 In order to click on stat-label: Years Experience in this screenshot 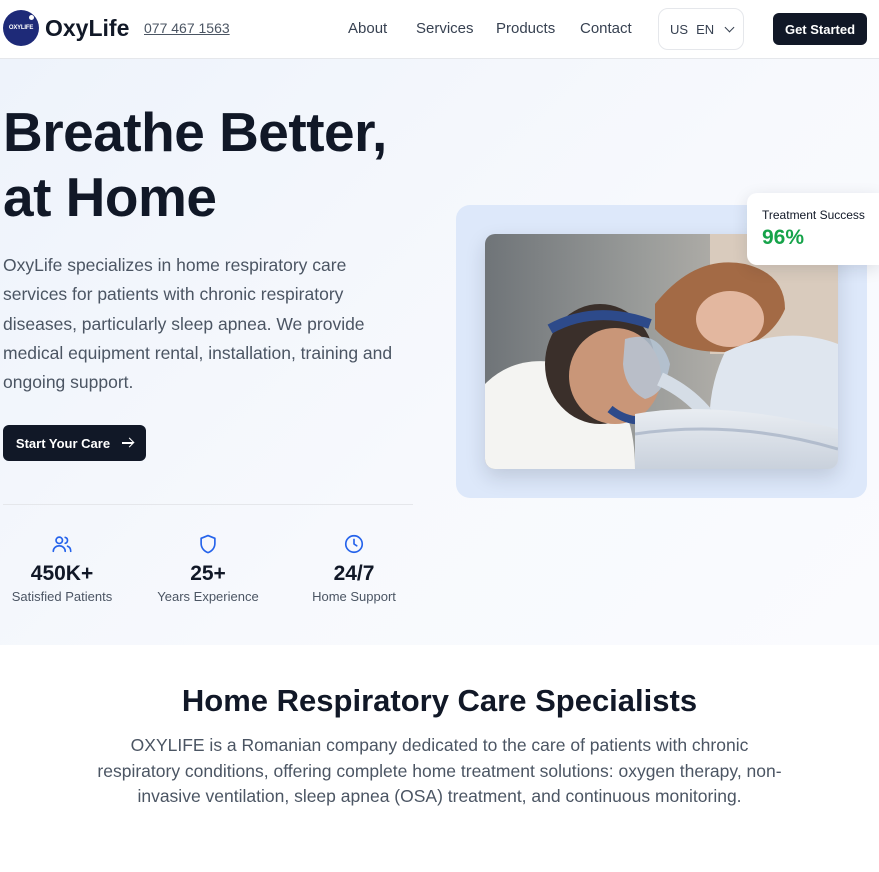, I will do `click(208, 596)`.